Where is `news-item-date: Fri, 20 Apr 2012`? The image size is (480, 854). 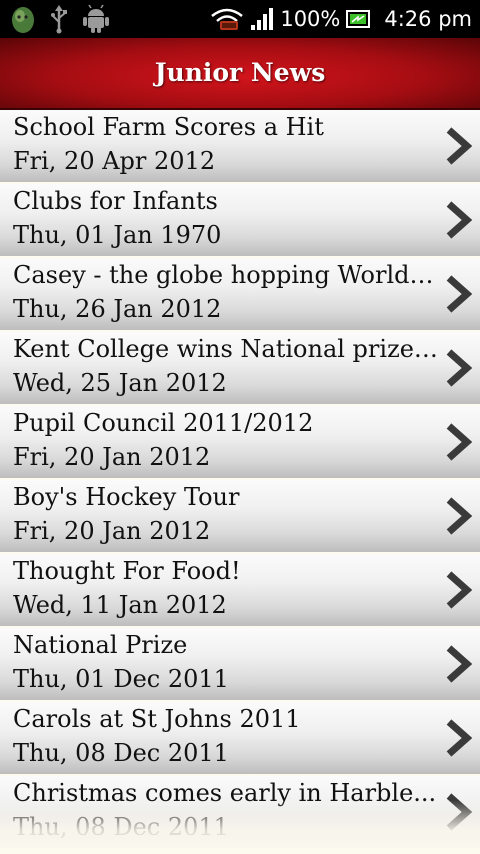
news-item-date: Fri, 20 Apr 2012 is located at coordinates (114, 161).